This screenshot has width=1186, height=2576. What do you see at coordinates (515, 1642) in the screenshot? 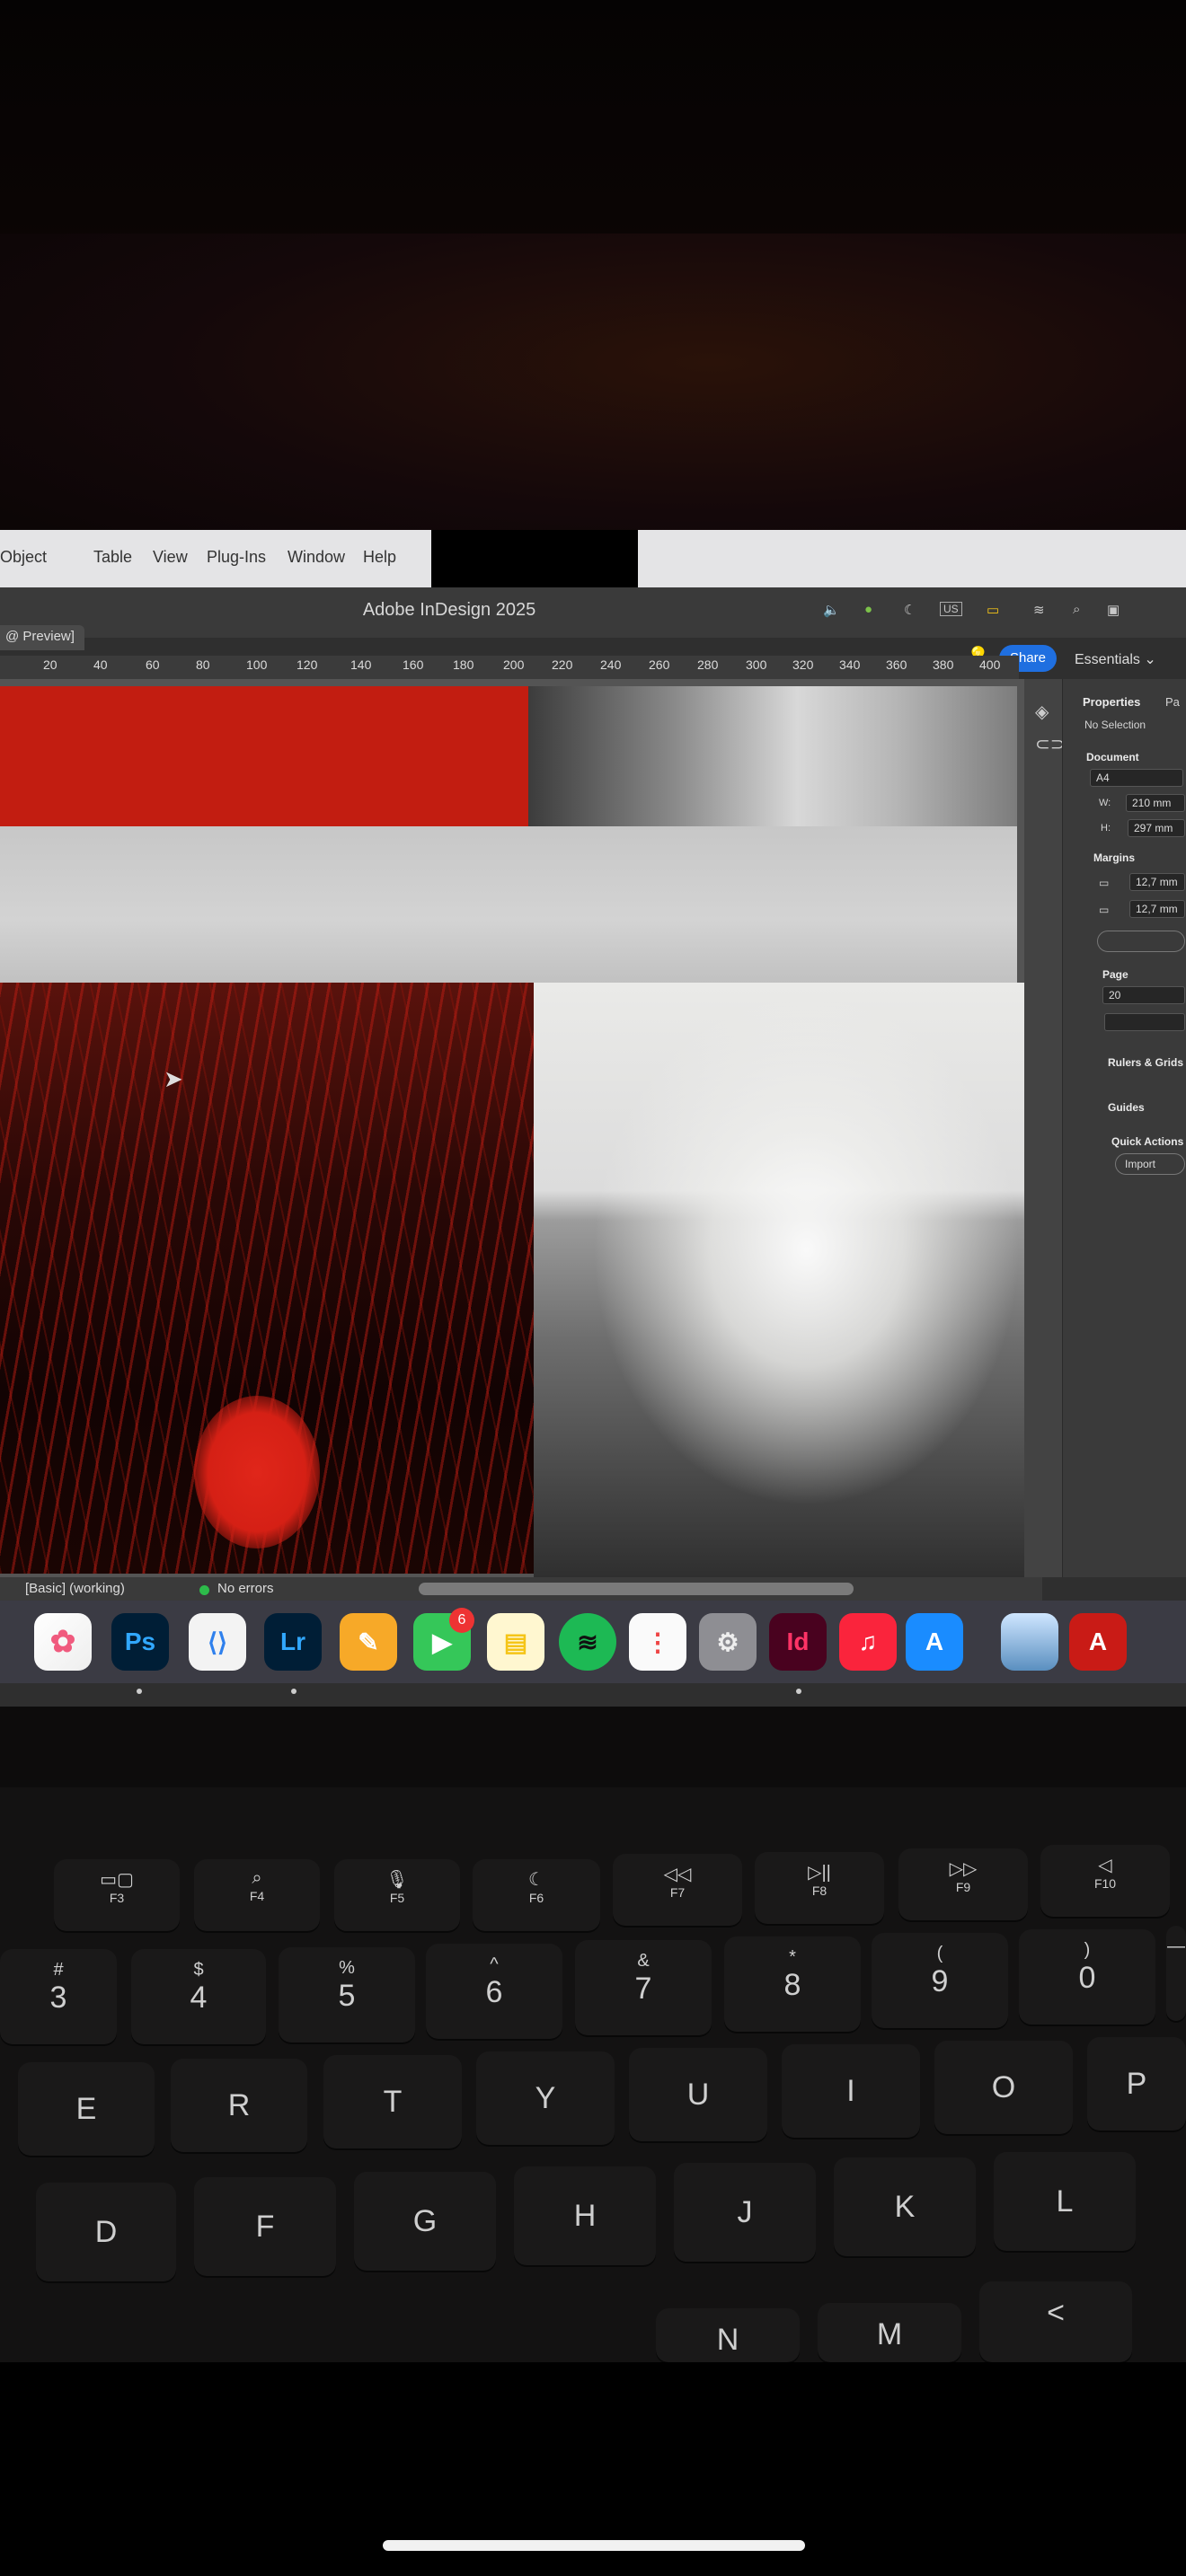
I see `notes-app-icon: ▤` at bounding box center [515, 1642].